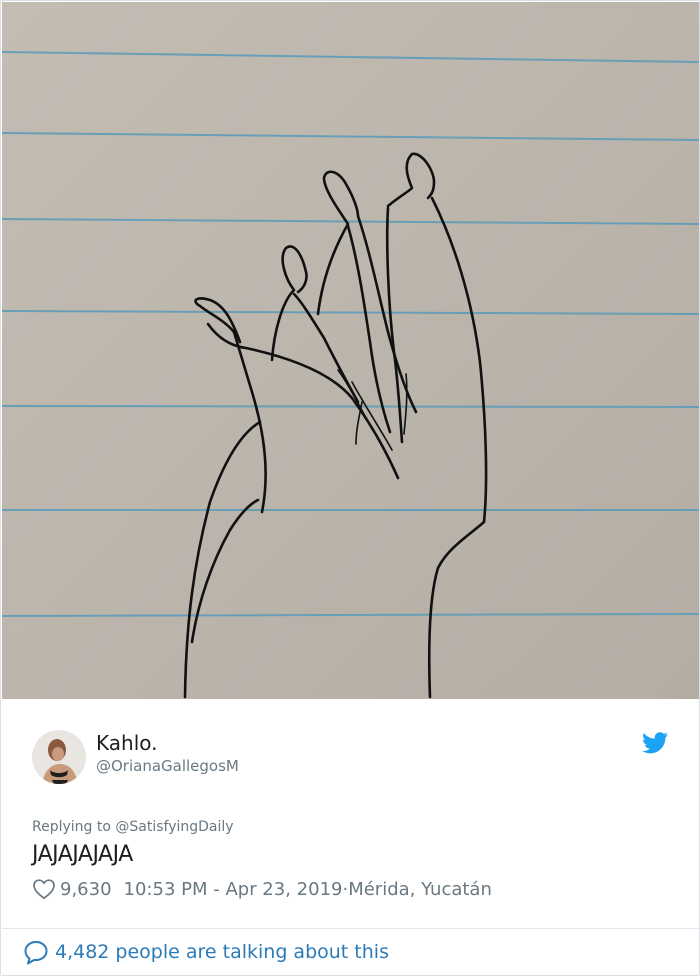 The height and width of the screenshot is (976, 700). I want to click on replying-to-user-link: @SatisfyingDaily, so click(174, 827).